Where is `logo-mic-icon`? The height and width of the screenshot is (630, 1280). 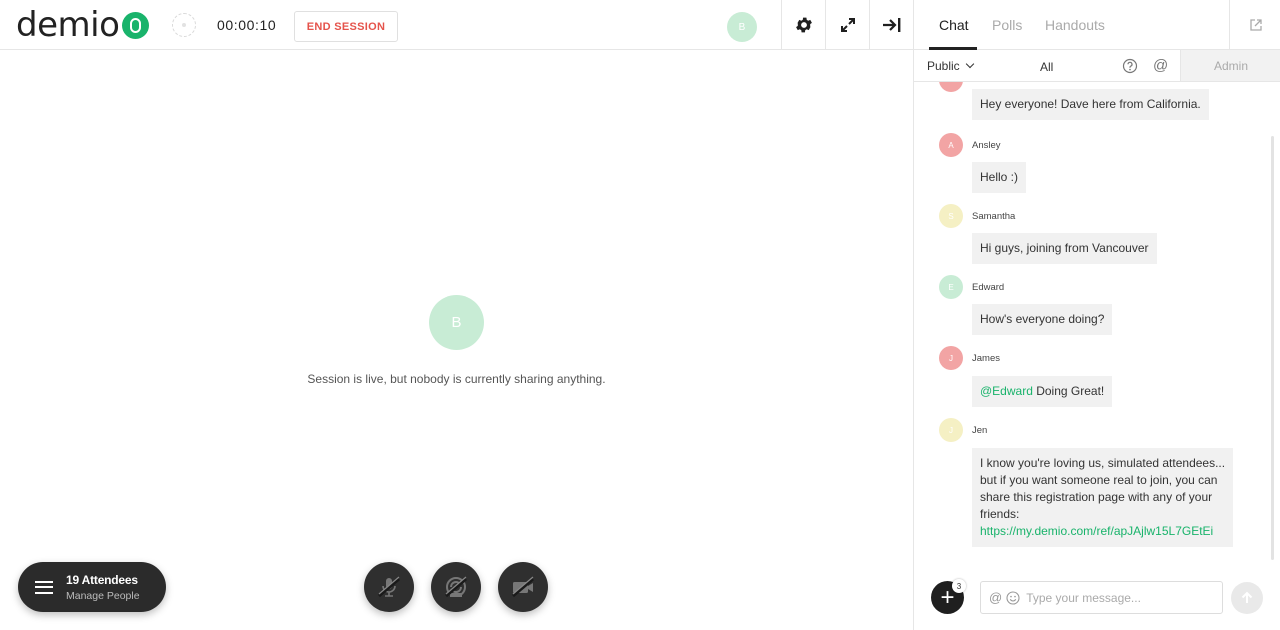
logo-mic-icon is located at coordinates (136, 25).